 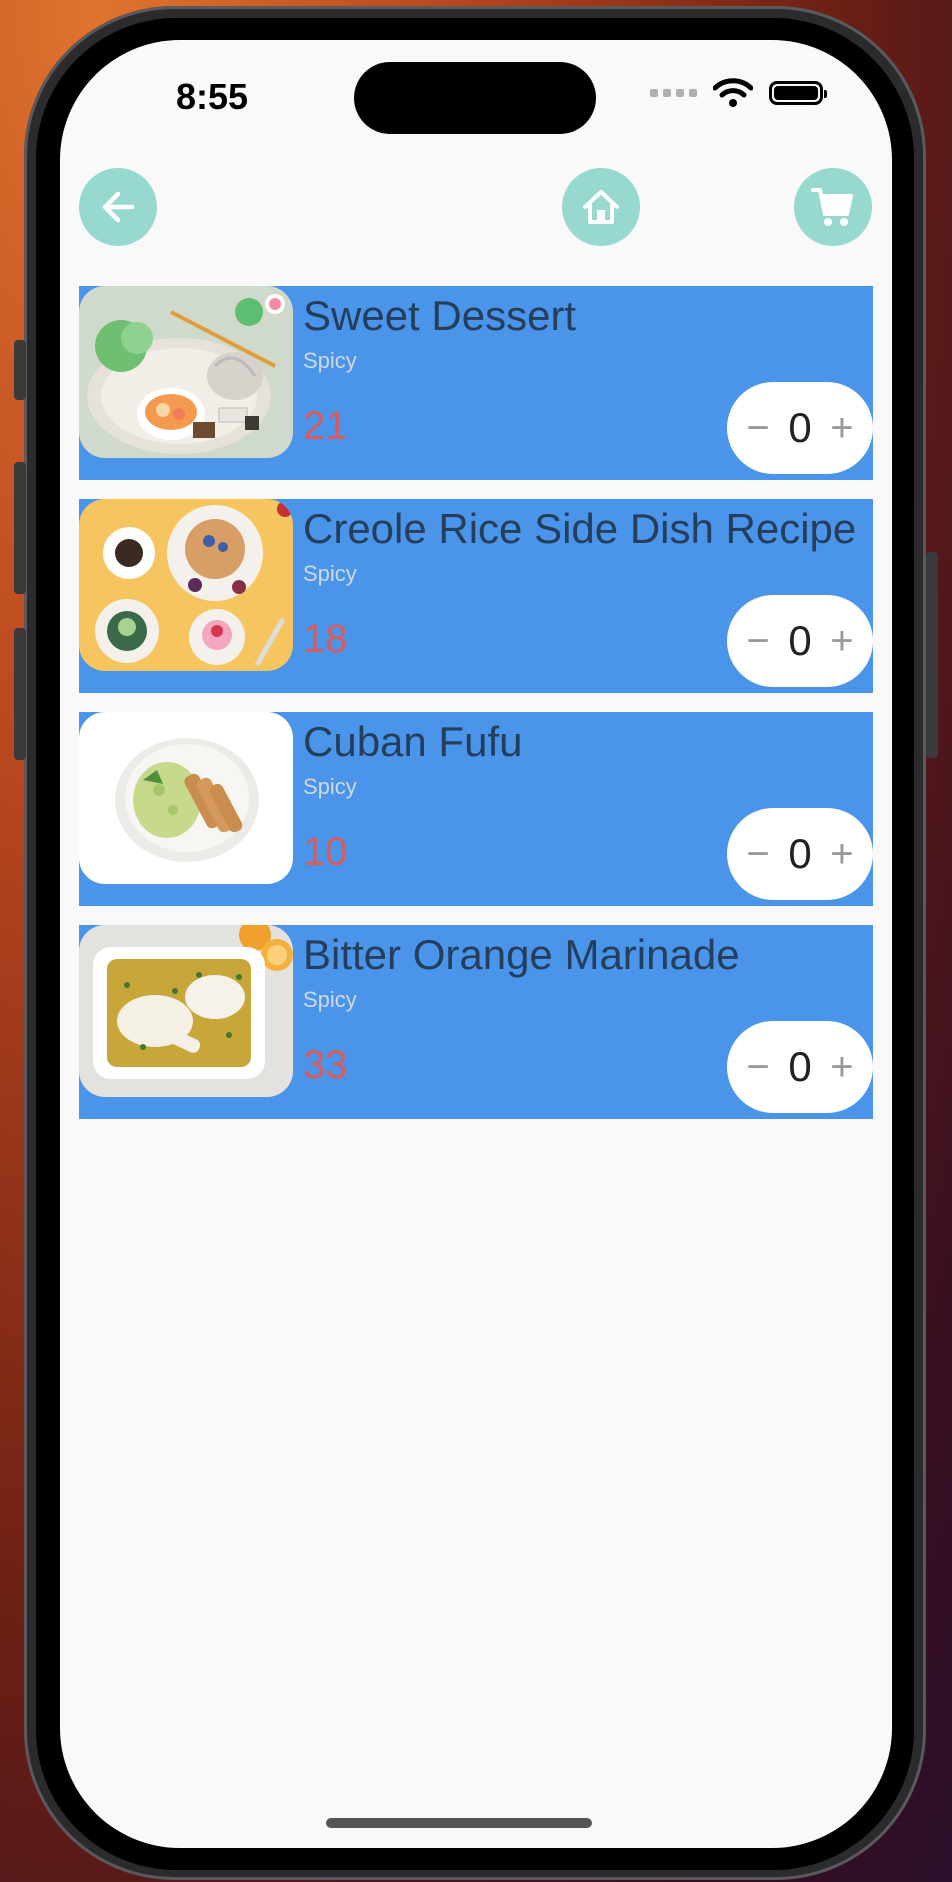 I want to click on product-card: Cuban Fufu Spicy 10 − 0 +, so click(x=476, y=809).